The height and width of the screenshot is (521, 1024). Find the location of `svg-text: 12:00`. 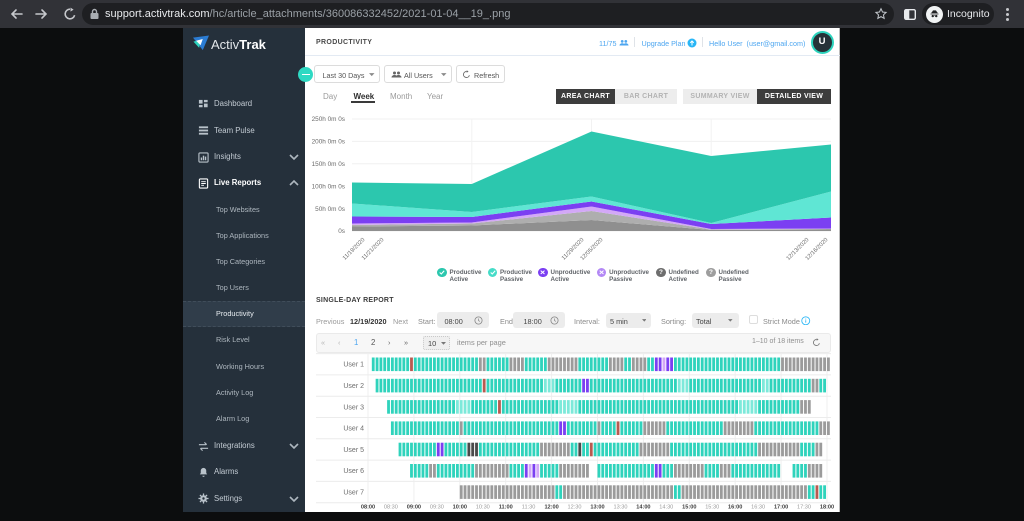

svg-text: 12:00 is located at coordinates (551, 508).